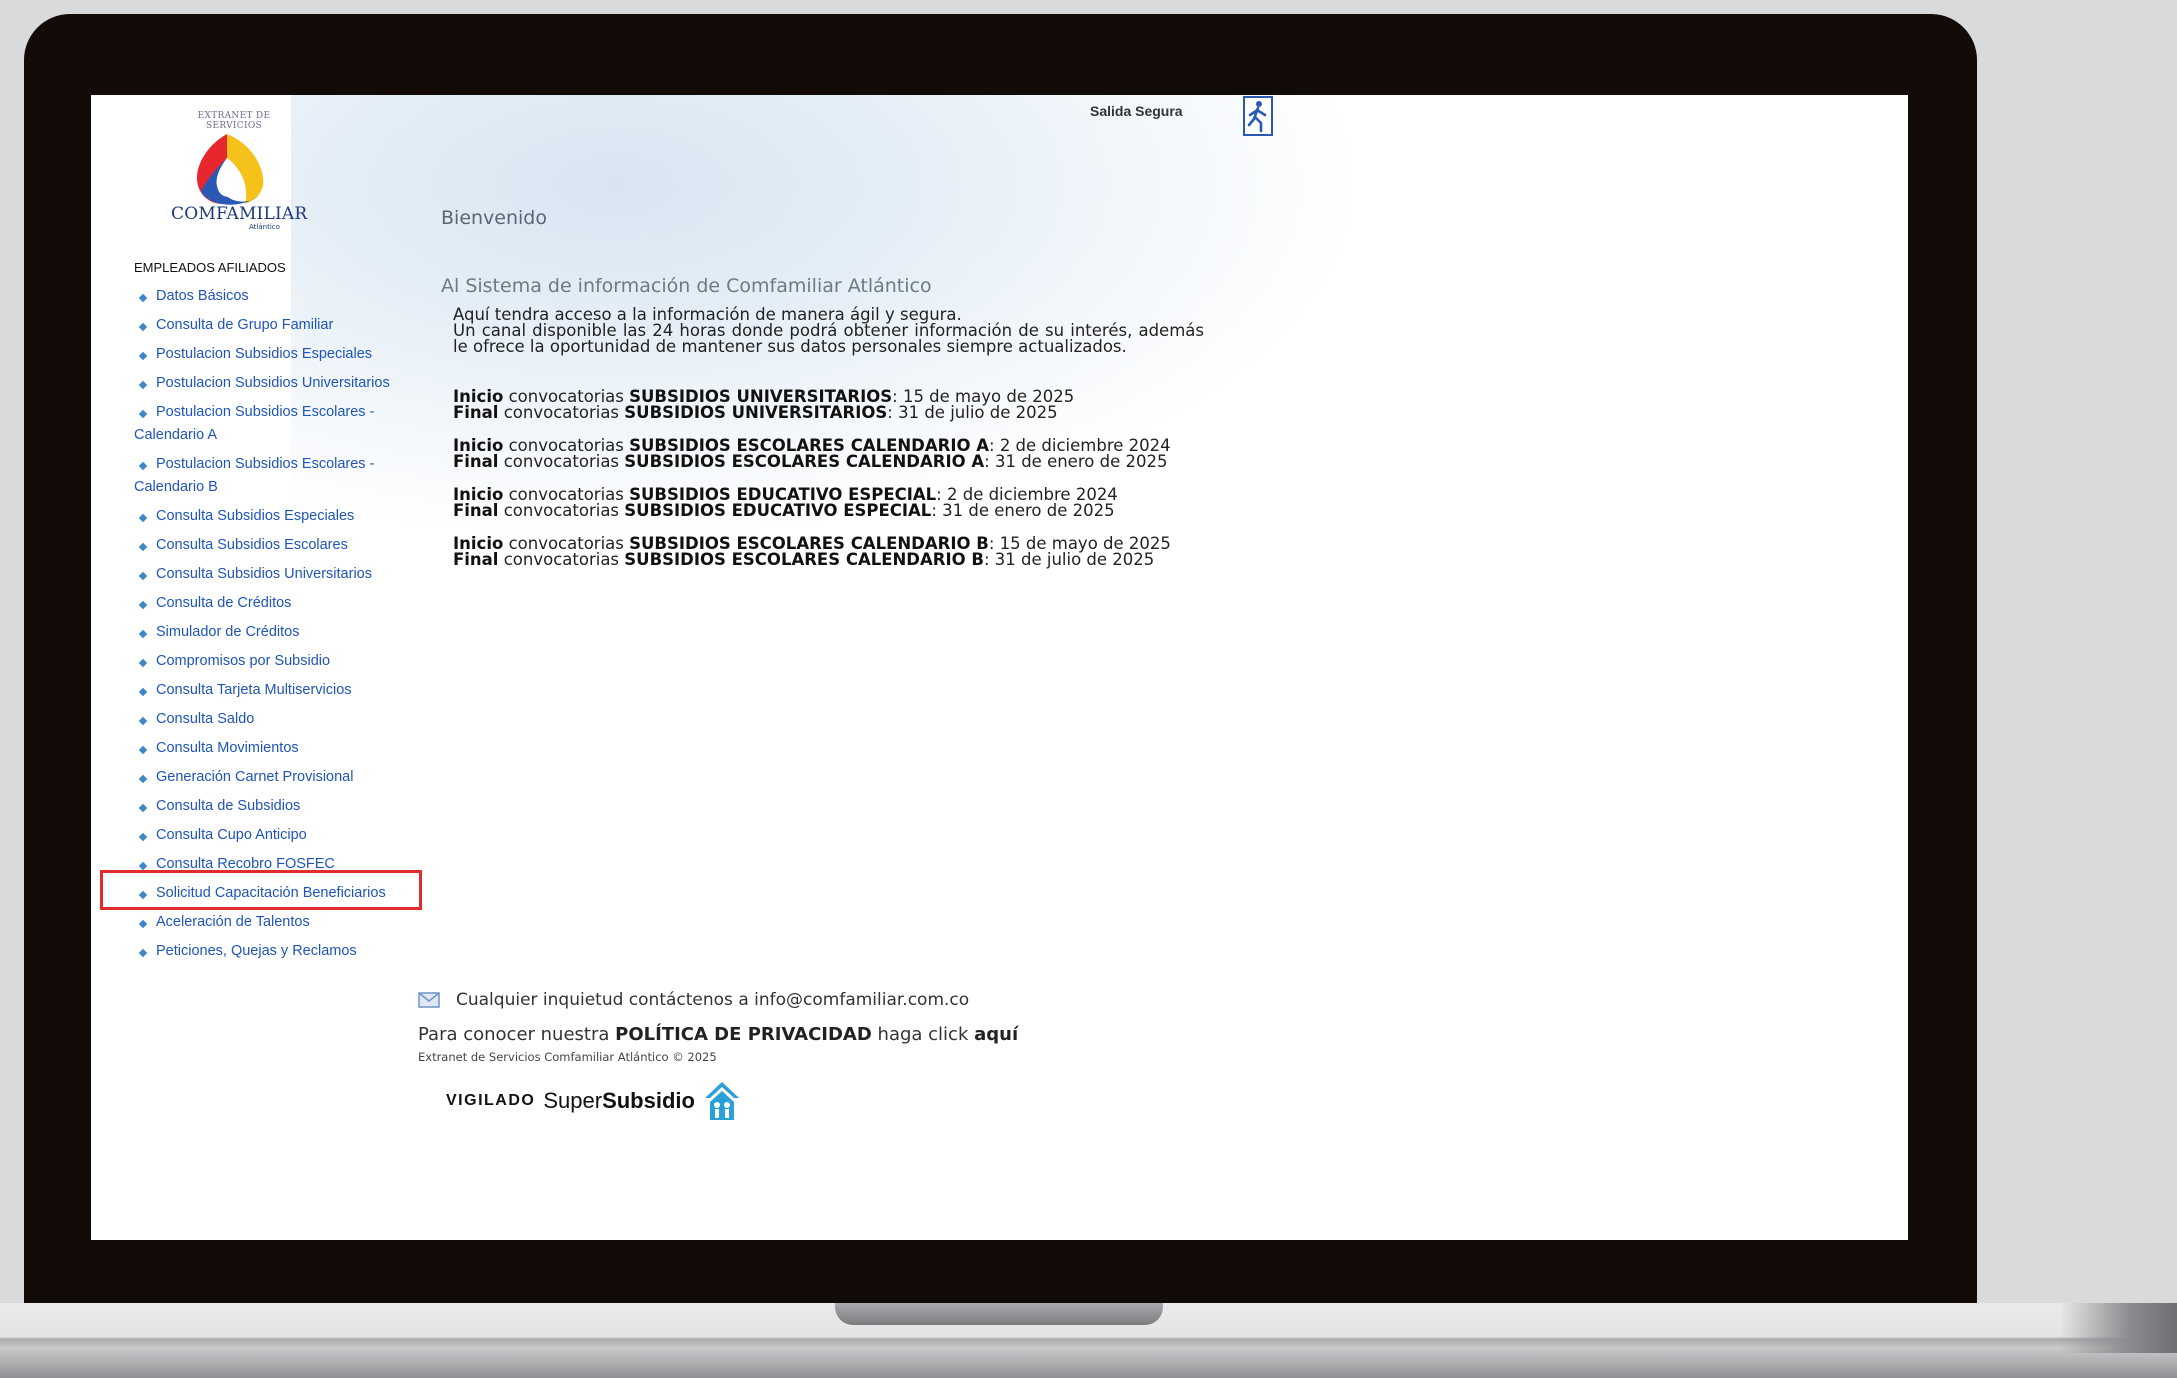  I want to click on menu-heading: EMPLEADOS AFILIADOS, so click(210, 267).